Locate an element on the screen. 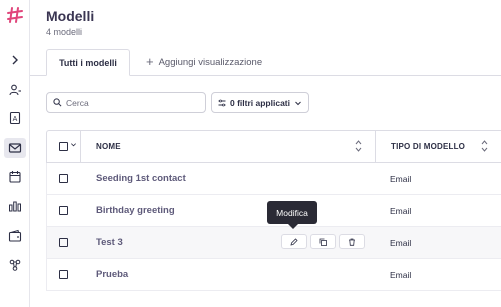 The height and width of the screenshot is (307, 501). add-view-button: + Aggiungi visualizzazione is located at coordinates (204, 62).